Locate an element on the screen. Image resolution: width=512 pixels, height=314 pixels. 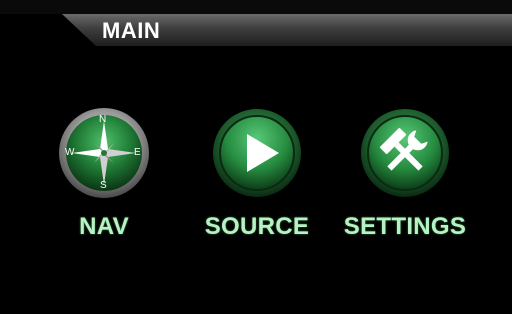
settings-button: SETTINGS is located at coordinates (405, 174).